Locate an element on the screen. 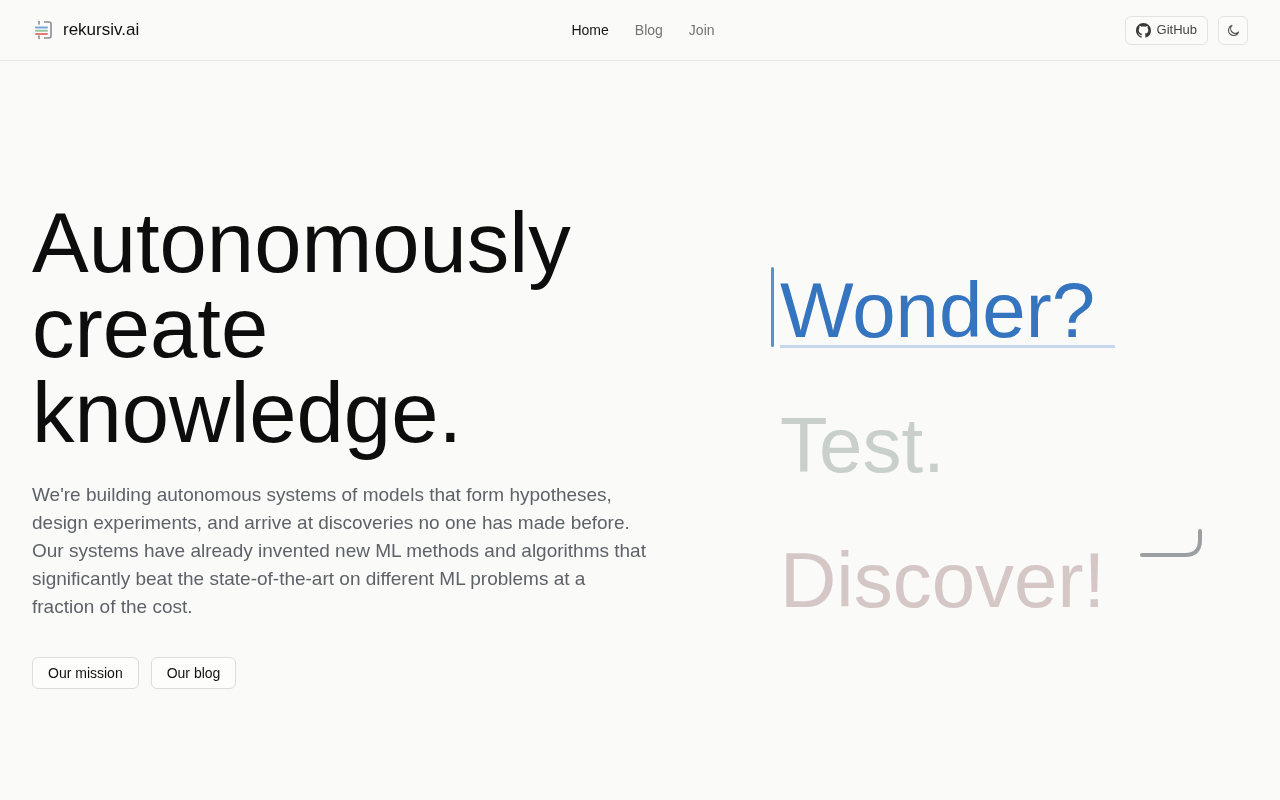 The width and height of the screenshot is (1280, 800). theme-toggle-button is located at coordinates (1233, 30).